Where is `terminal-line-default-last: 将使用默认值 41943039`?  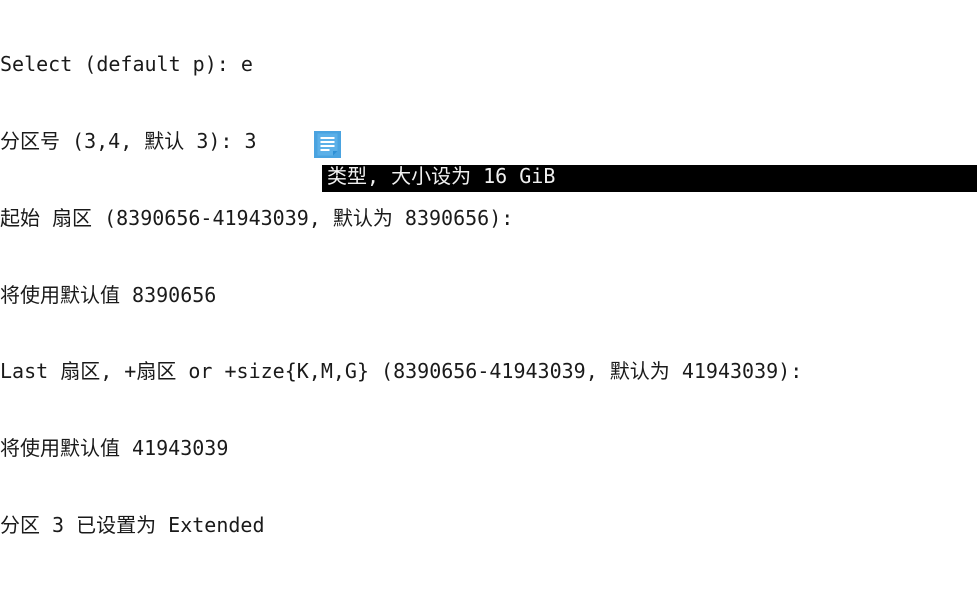 terminal-line-default-last: 将使用默认值 41943039 is located at coordinates (114, 448).